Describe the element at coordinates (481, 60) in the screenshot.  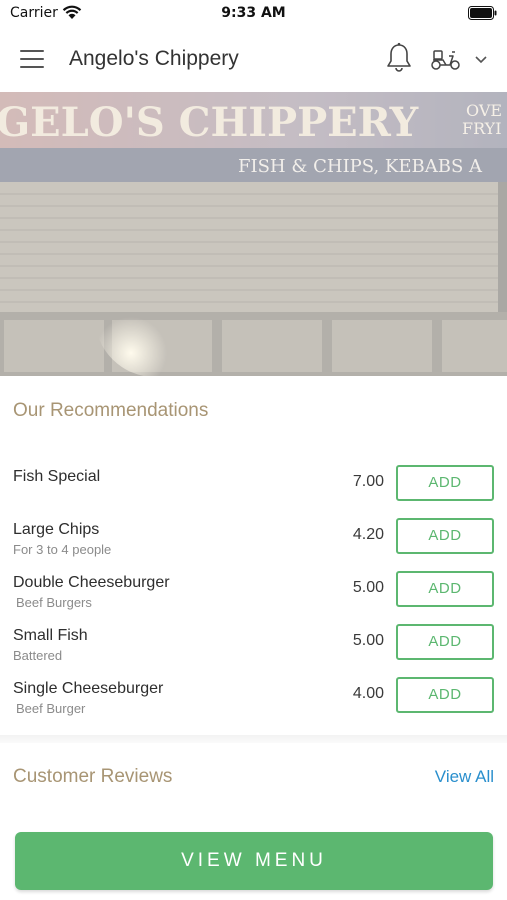
I see `chevron-down-icon` at that location.